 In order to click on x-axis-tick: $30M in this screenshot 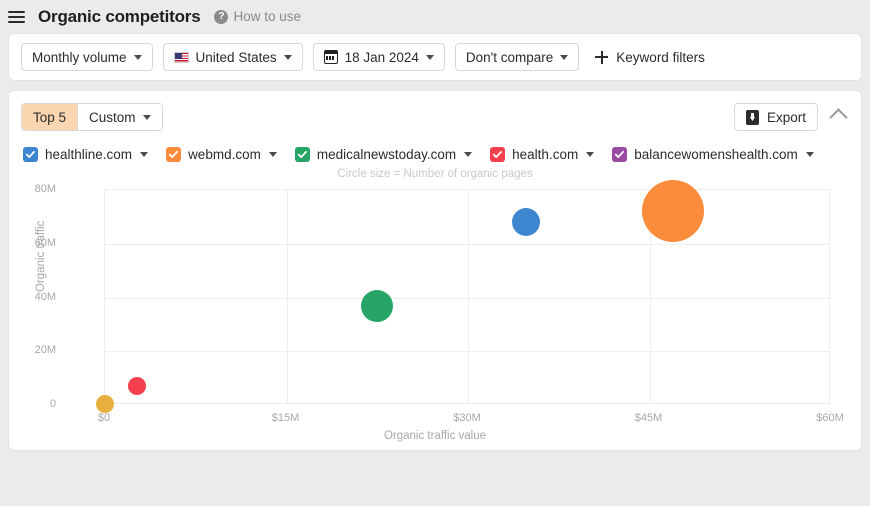, I will do `click(467, 418)`.